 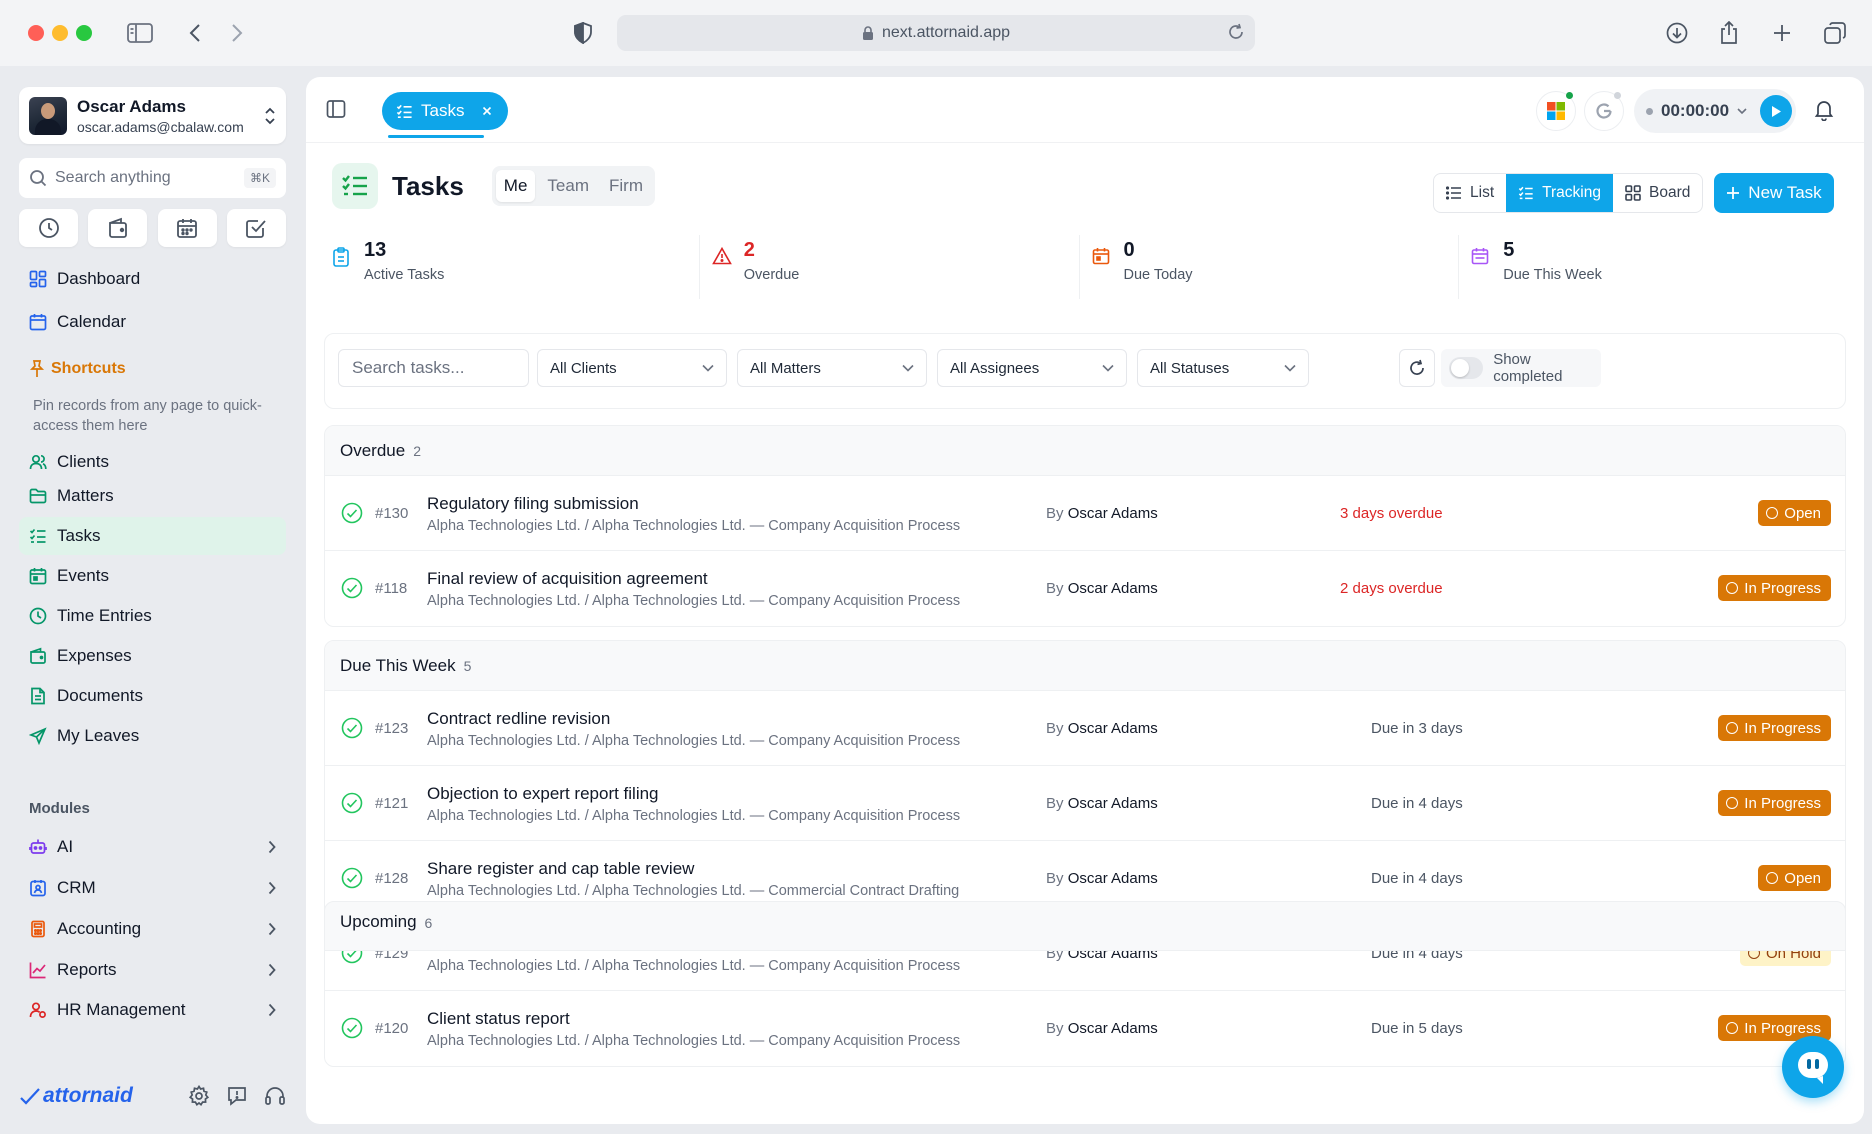 I want to click on shield-icon, so click(x=583, y=33).